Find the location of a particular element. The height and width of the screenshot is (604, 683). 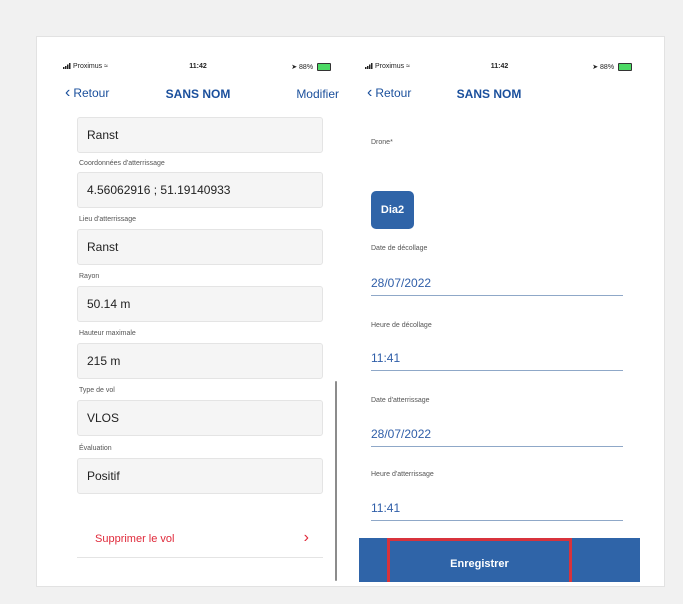

edit-button: Modifier is located at coordinates (317, 94).